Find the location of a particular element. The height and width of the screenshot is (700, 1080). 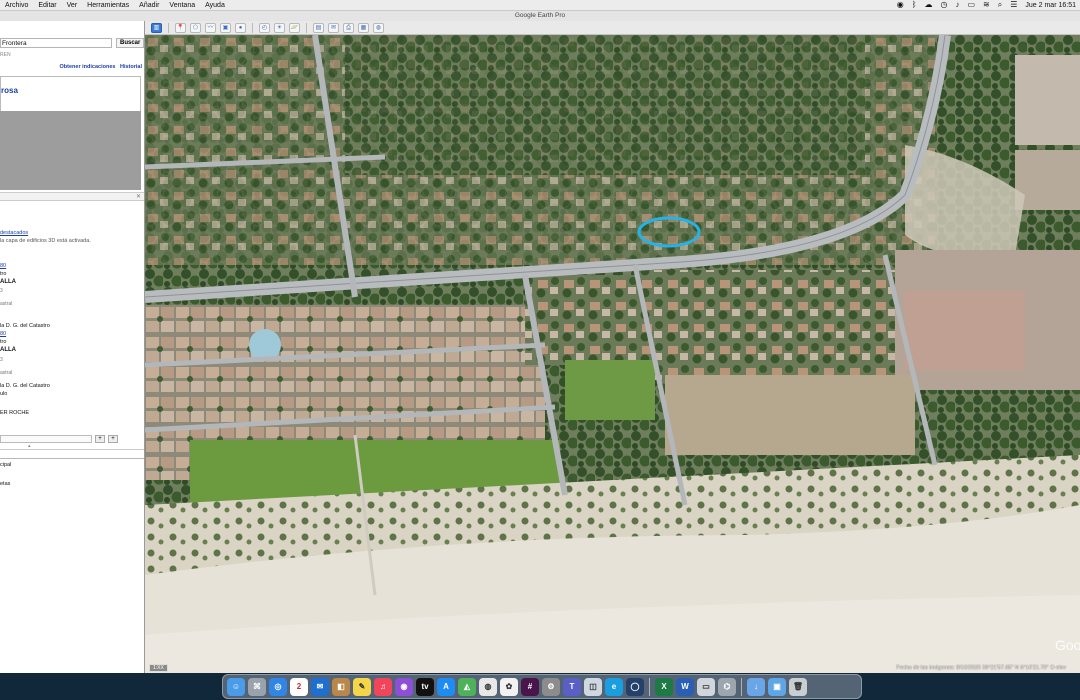

lawn is located at coordinates (610, 390).